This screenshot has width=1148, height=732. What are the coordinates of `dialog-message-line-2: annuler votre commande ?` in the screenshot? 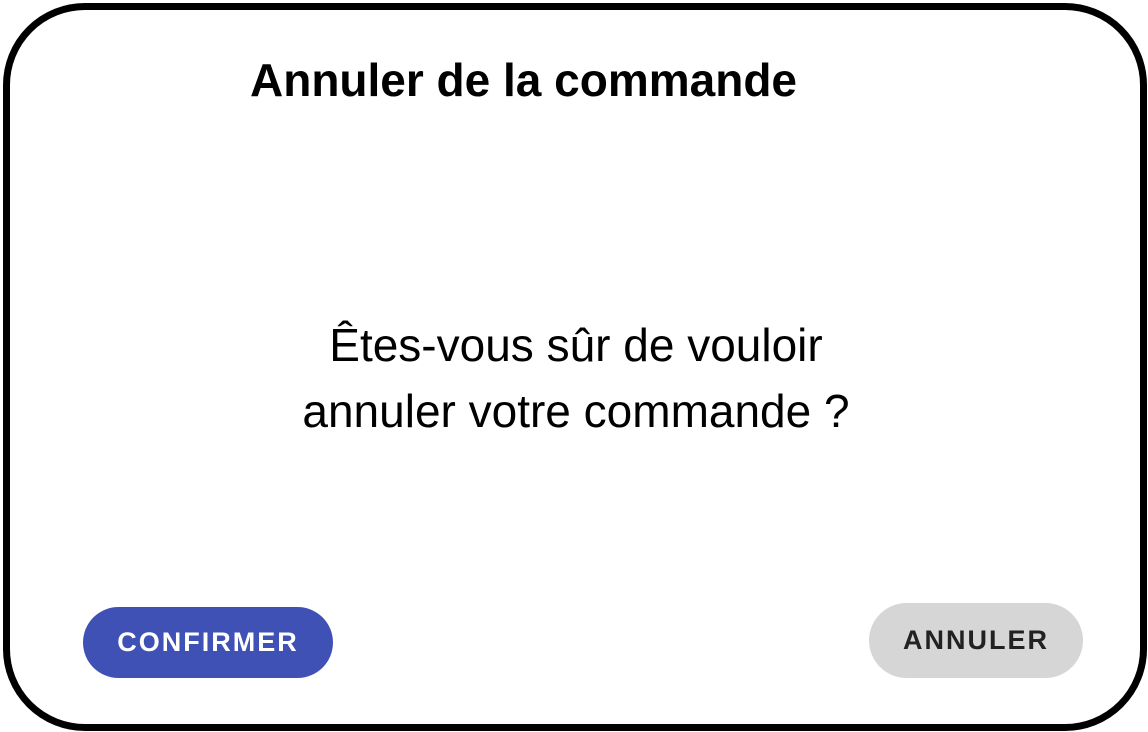 It's located at (576, 411).